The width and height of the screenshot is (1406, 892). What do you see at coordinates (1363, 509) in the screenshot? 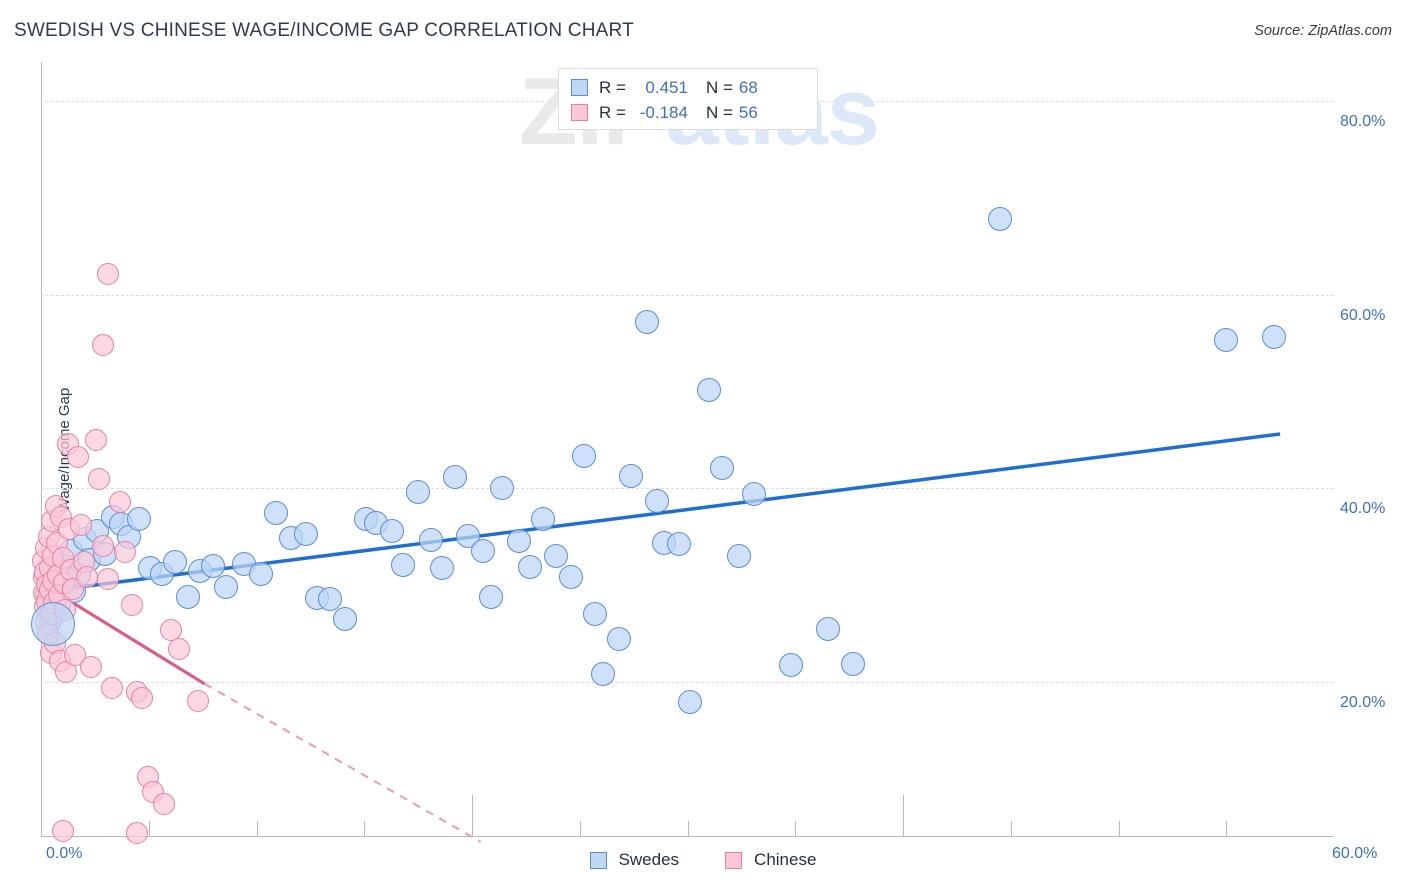
I see `y-tick-label: 40.0%` at bounding box center [1363, 509].